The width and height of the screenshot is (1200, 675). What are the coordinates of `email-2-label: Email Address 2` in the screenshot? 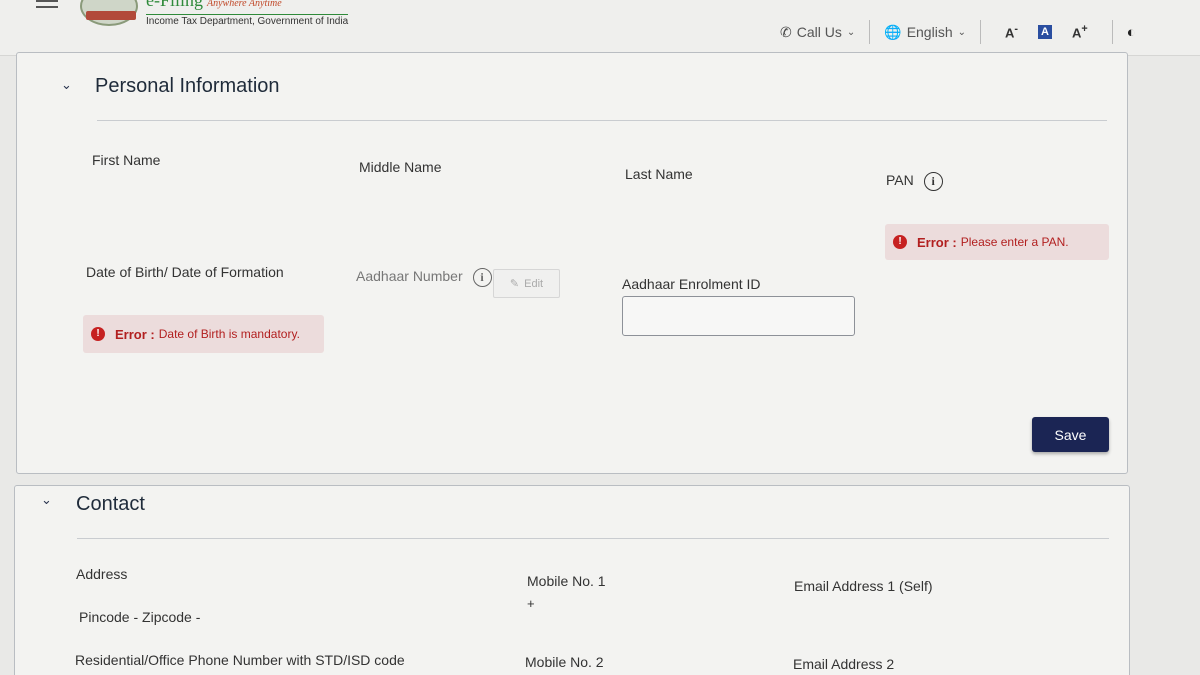 It's located at (844, 664).